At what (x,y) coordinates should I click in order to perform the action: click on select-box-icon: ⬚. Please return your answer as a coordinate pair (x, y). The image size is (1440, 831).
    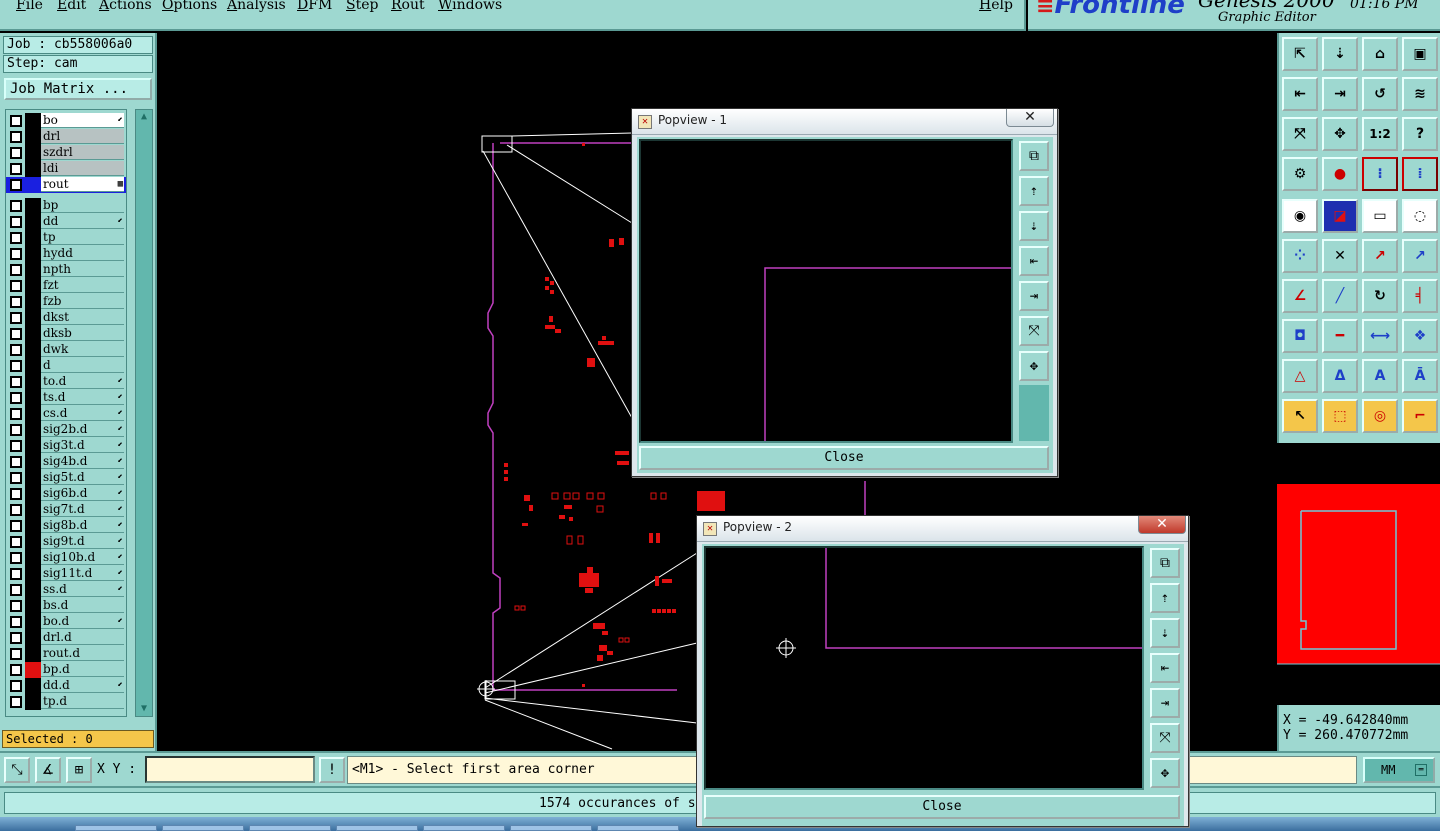
    Looking at the image, I should click on (1340, 416).